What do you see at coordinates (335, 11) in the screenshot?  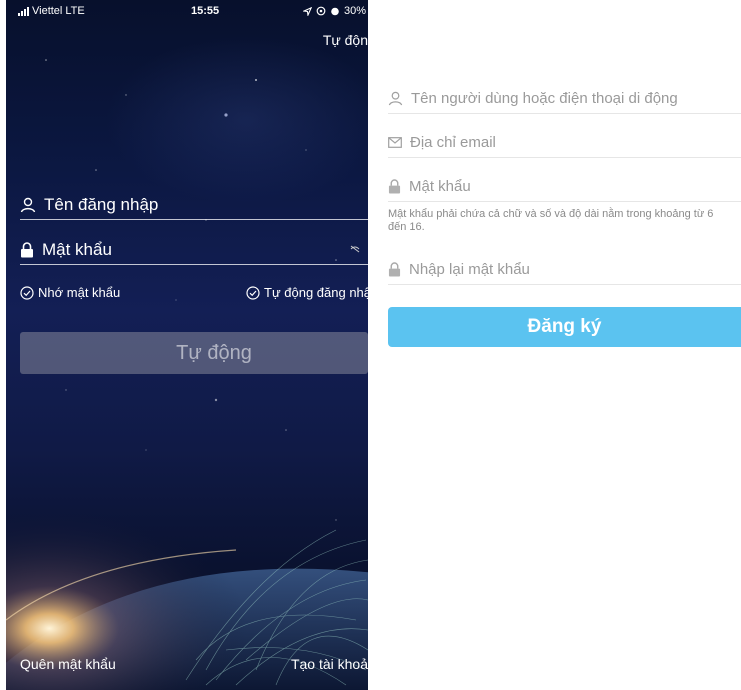 I see `alarm-icon` at bounding box center [335, 11].